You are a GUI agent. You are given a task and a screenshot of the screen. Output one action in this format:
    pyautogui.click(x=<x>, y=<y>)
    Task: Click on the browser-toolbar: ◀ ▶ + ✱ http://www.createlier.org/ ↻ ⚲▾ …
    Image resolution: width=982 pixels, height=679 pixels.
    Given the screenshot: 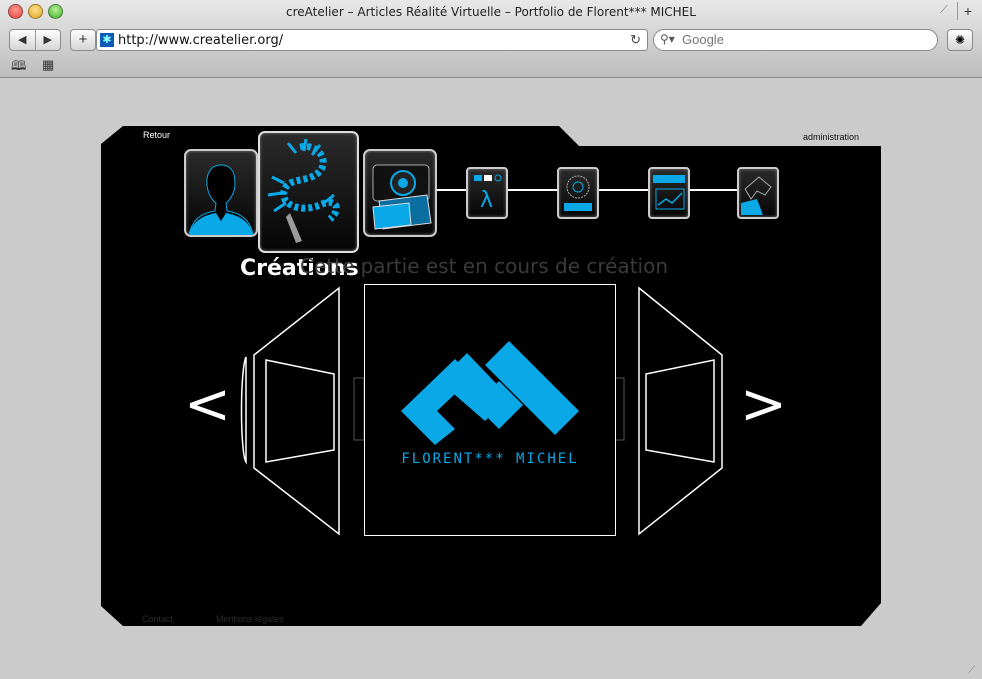 What is the action you would take?
    pyautogui.click(x=491, y=40)
    